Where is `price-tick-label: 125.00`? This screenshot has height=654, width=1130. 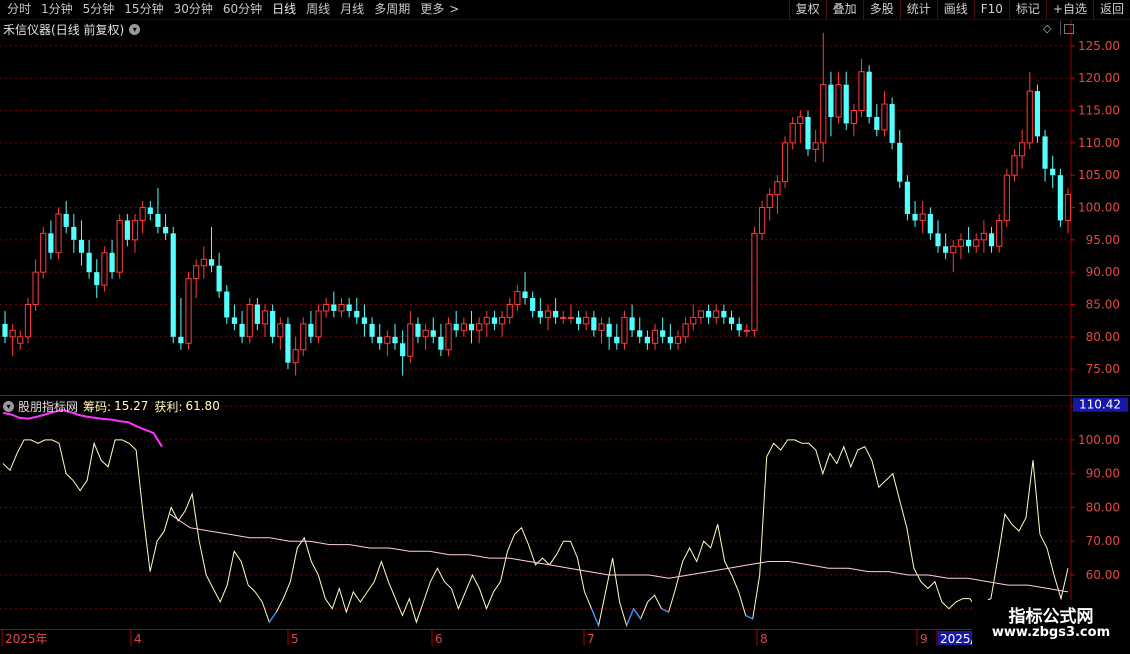
price-tick-label: 125.00 is located at coordinates (1099, 46).